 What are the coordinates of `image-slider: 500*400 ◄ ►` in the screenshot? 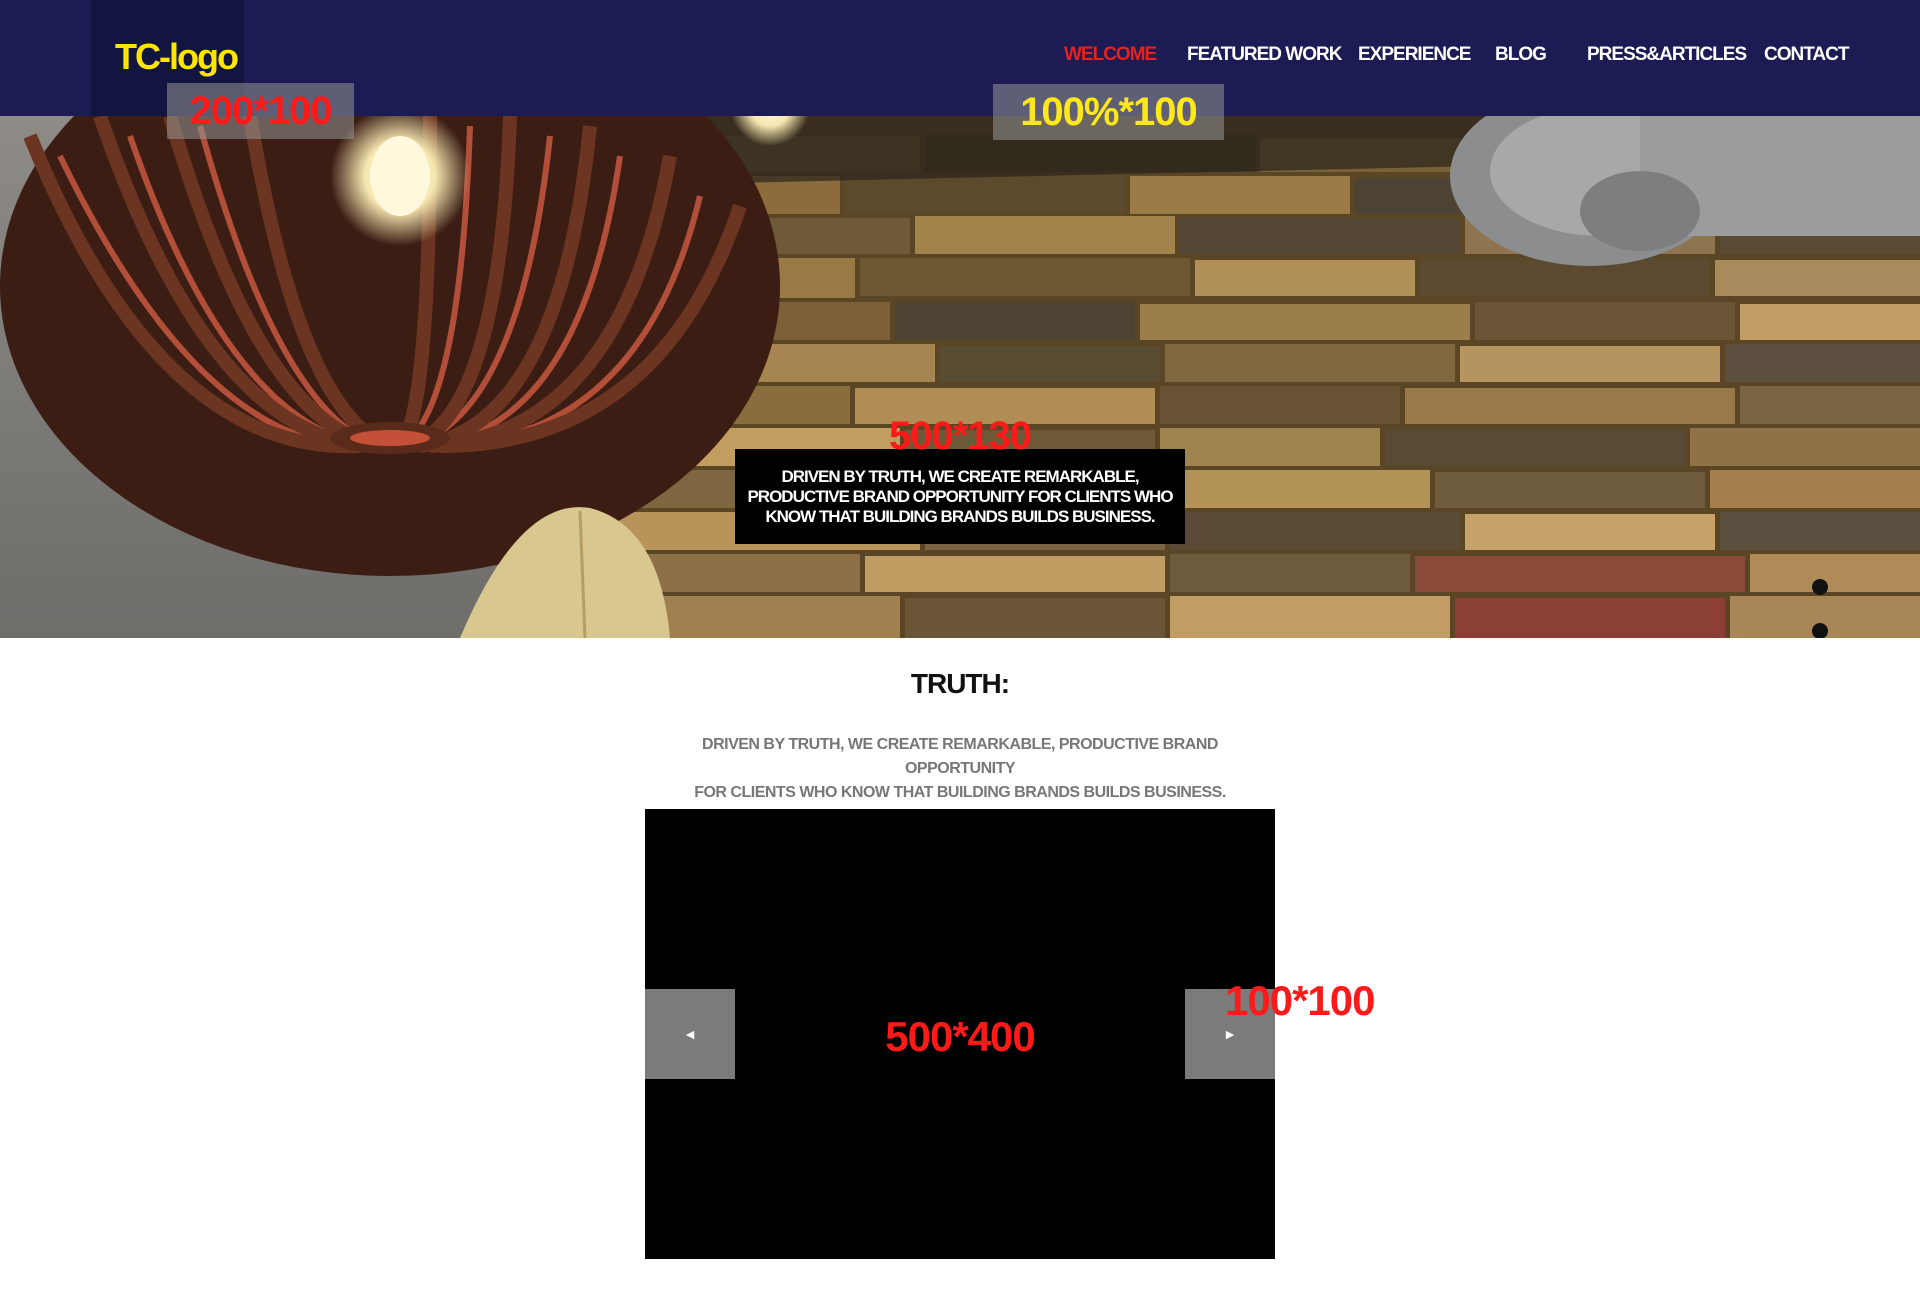 It's located at (960, 1034).